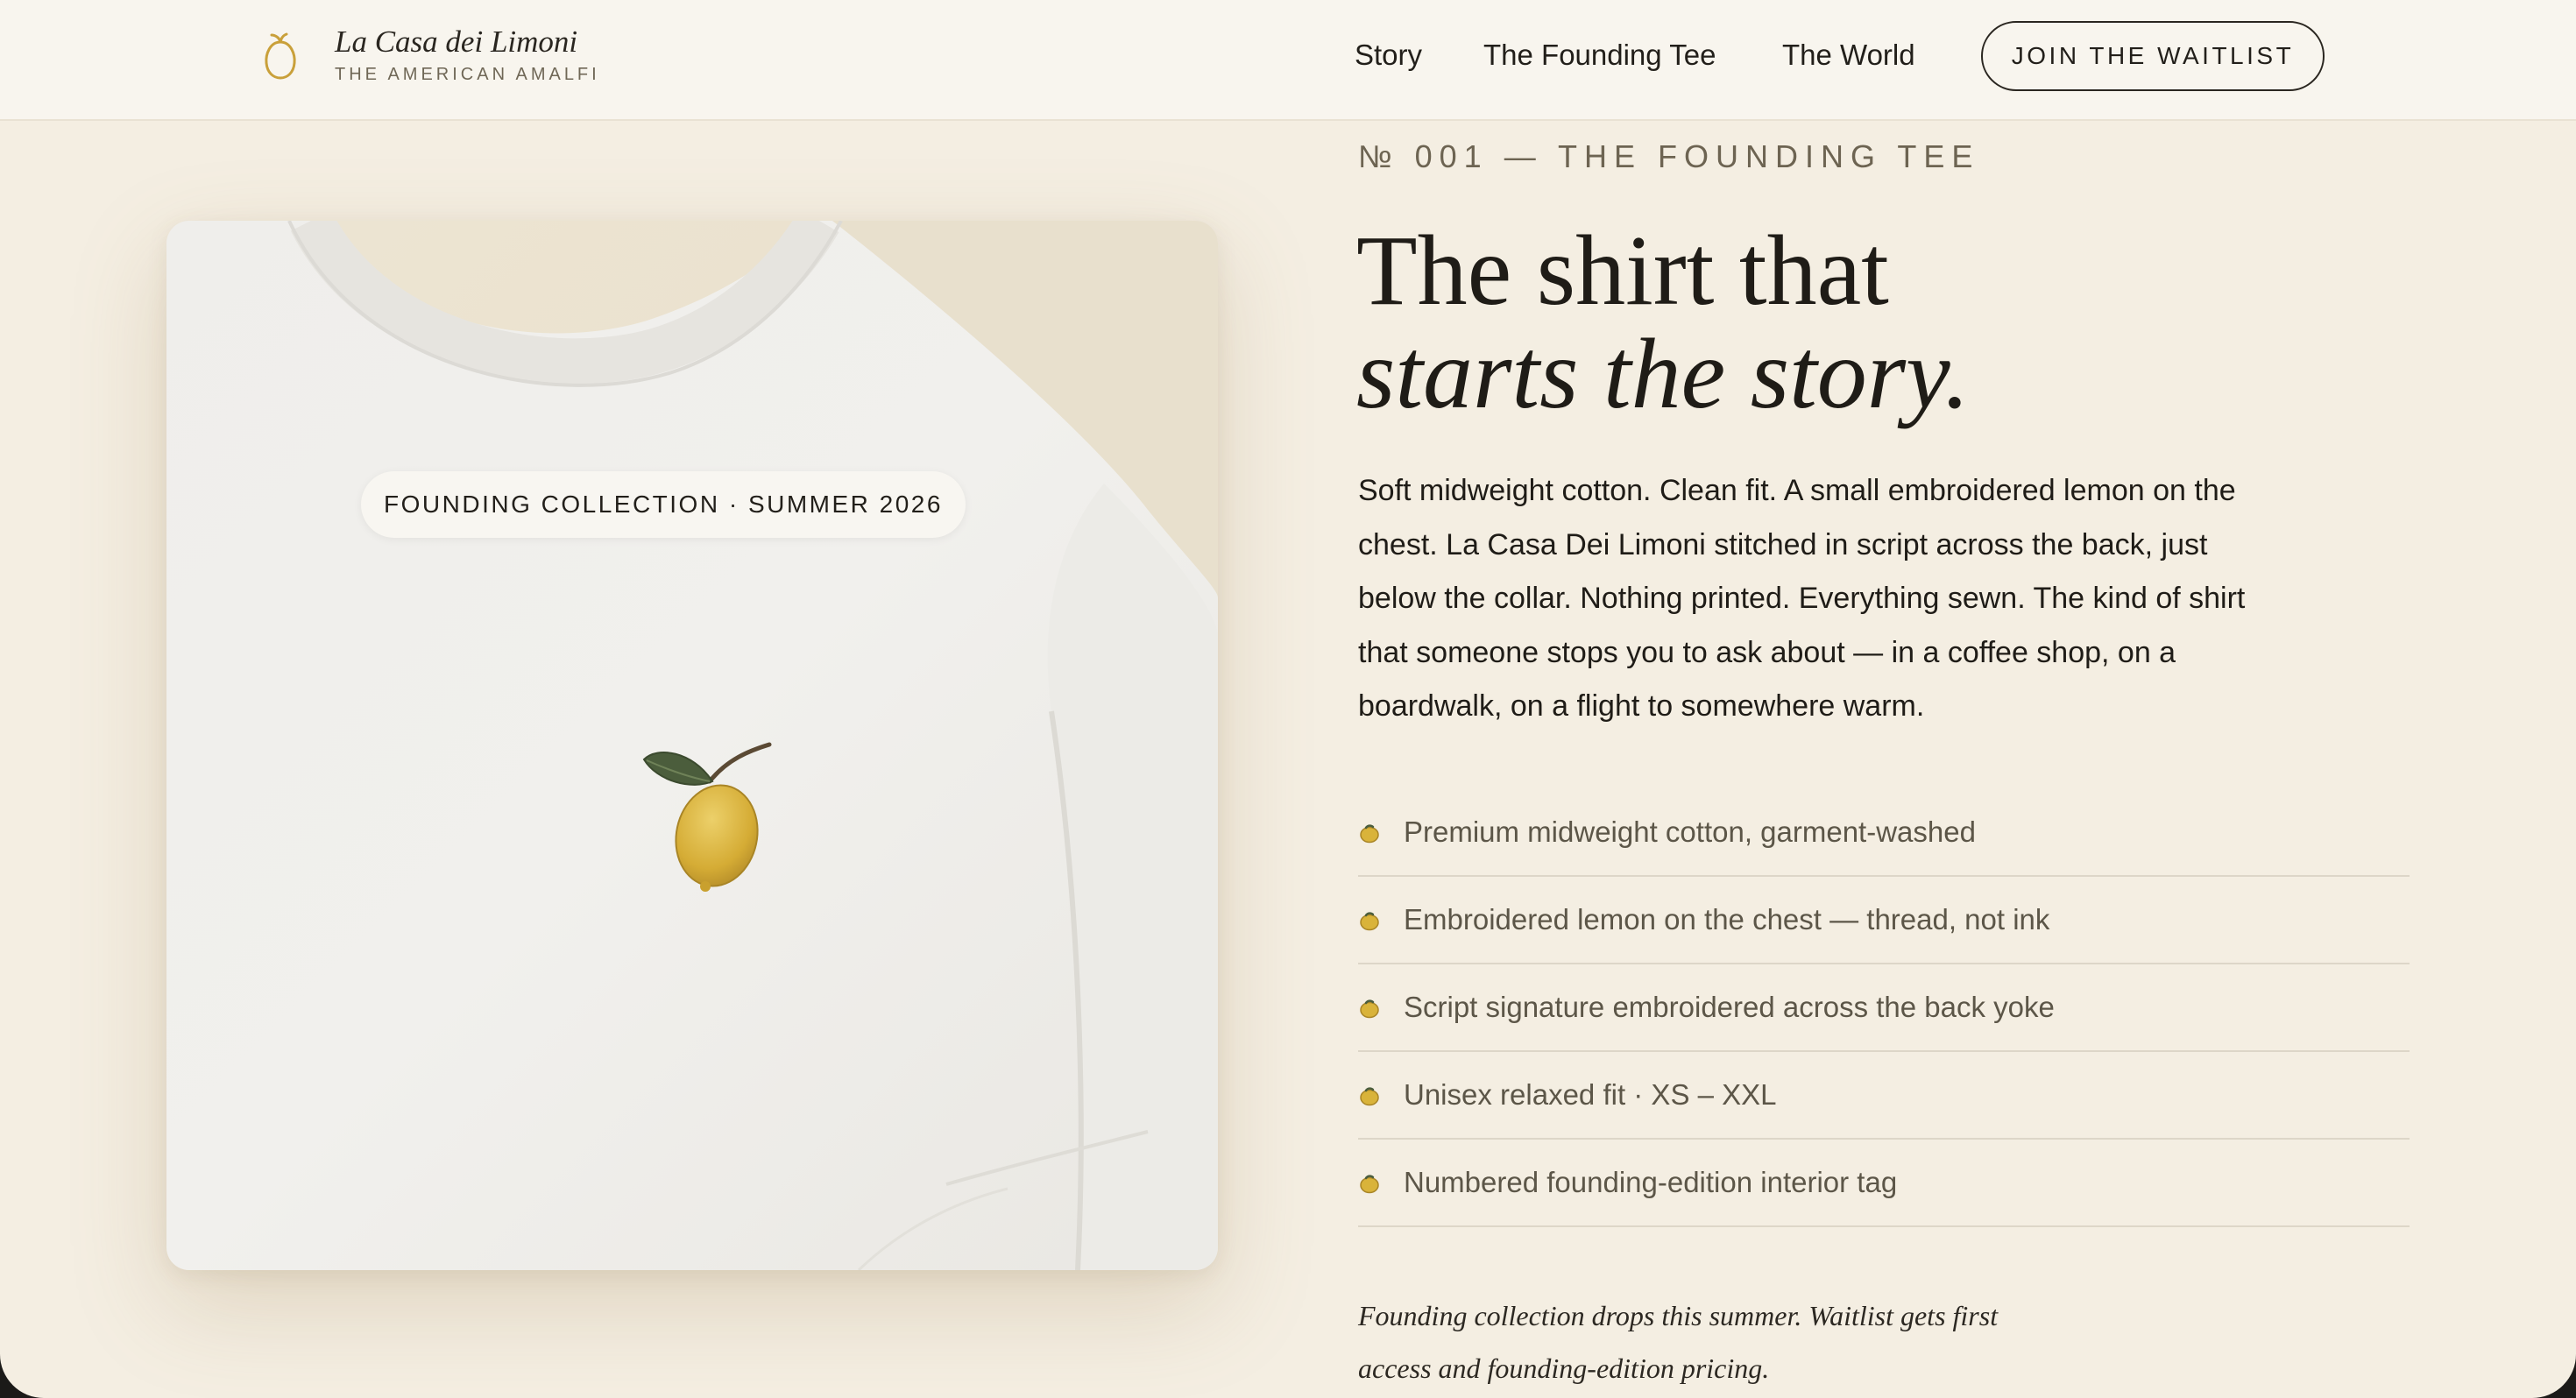  What do you see at coordinates (1590, 1094) in the screenshot?
I see `feature-text: Unisex relaxed fit · XS – XXL` at bounding box center [1590, 1094].